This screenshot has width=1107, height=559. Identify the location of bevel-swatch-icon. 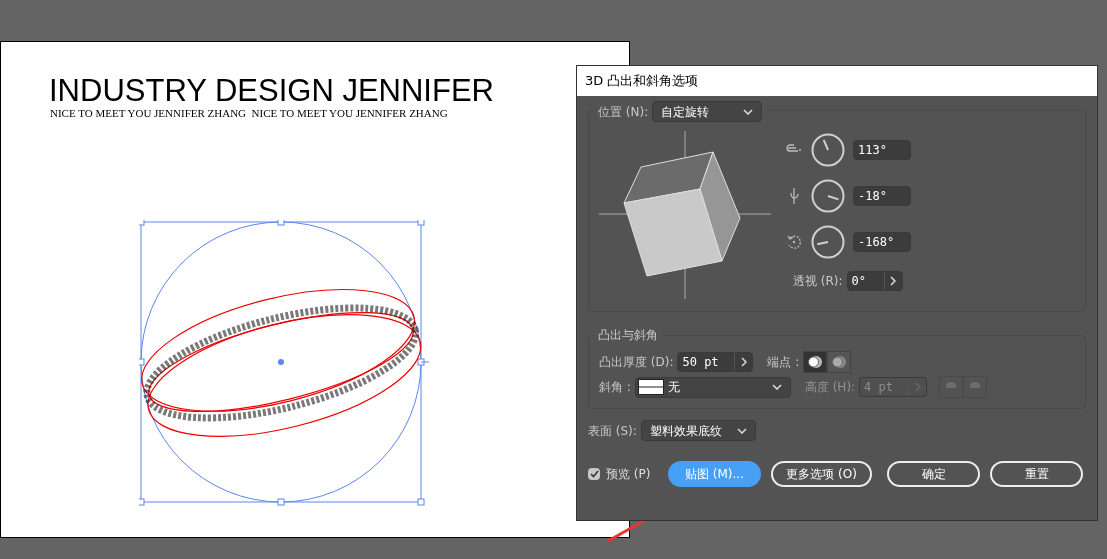
(650, 387).